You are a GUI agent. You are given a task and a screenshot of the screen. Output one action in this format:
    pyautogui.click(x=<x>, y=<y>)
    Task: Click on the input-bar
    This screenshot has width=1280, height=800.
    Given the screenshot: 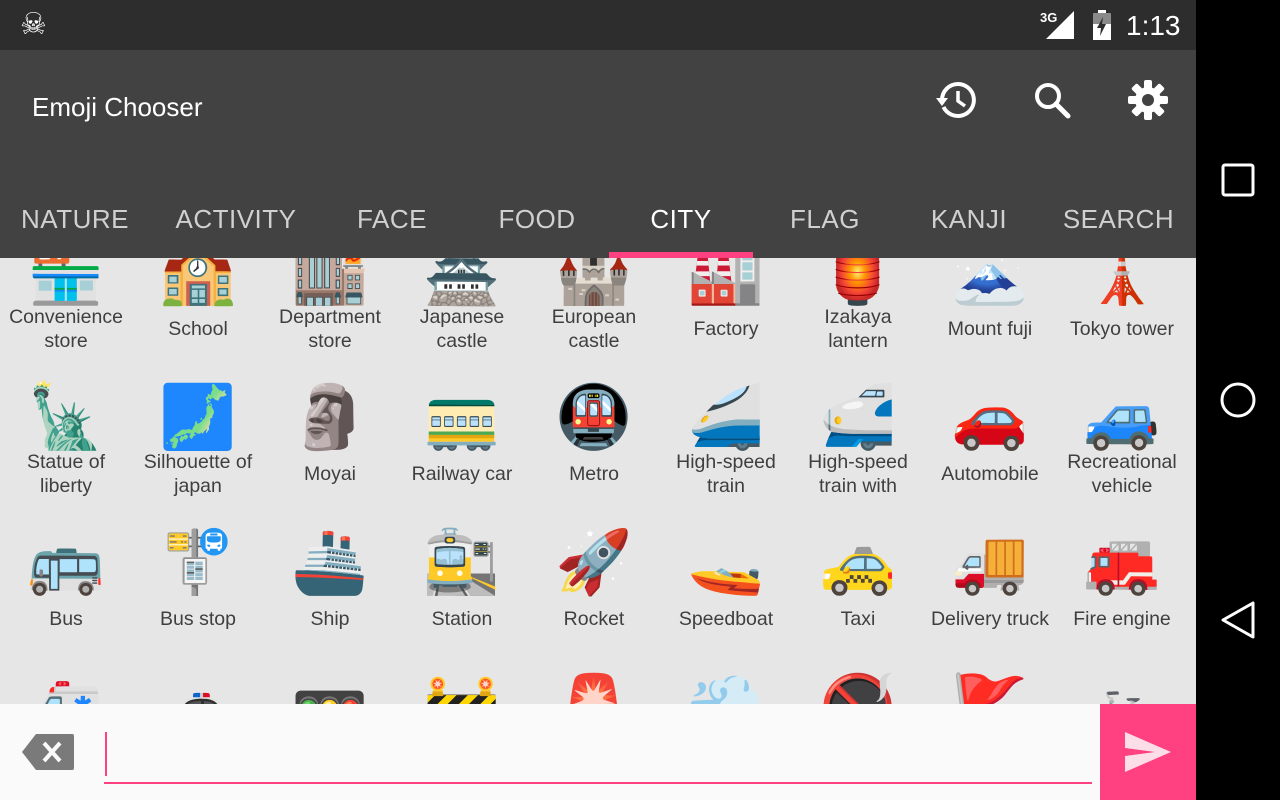 What is the action you would take?
    pyautogui.click(x=598, y=752)
    